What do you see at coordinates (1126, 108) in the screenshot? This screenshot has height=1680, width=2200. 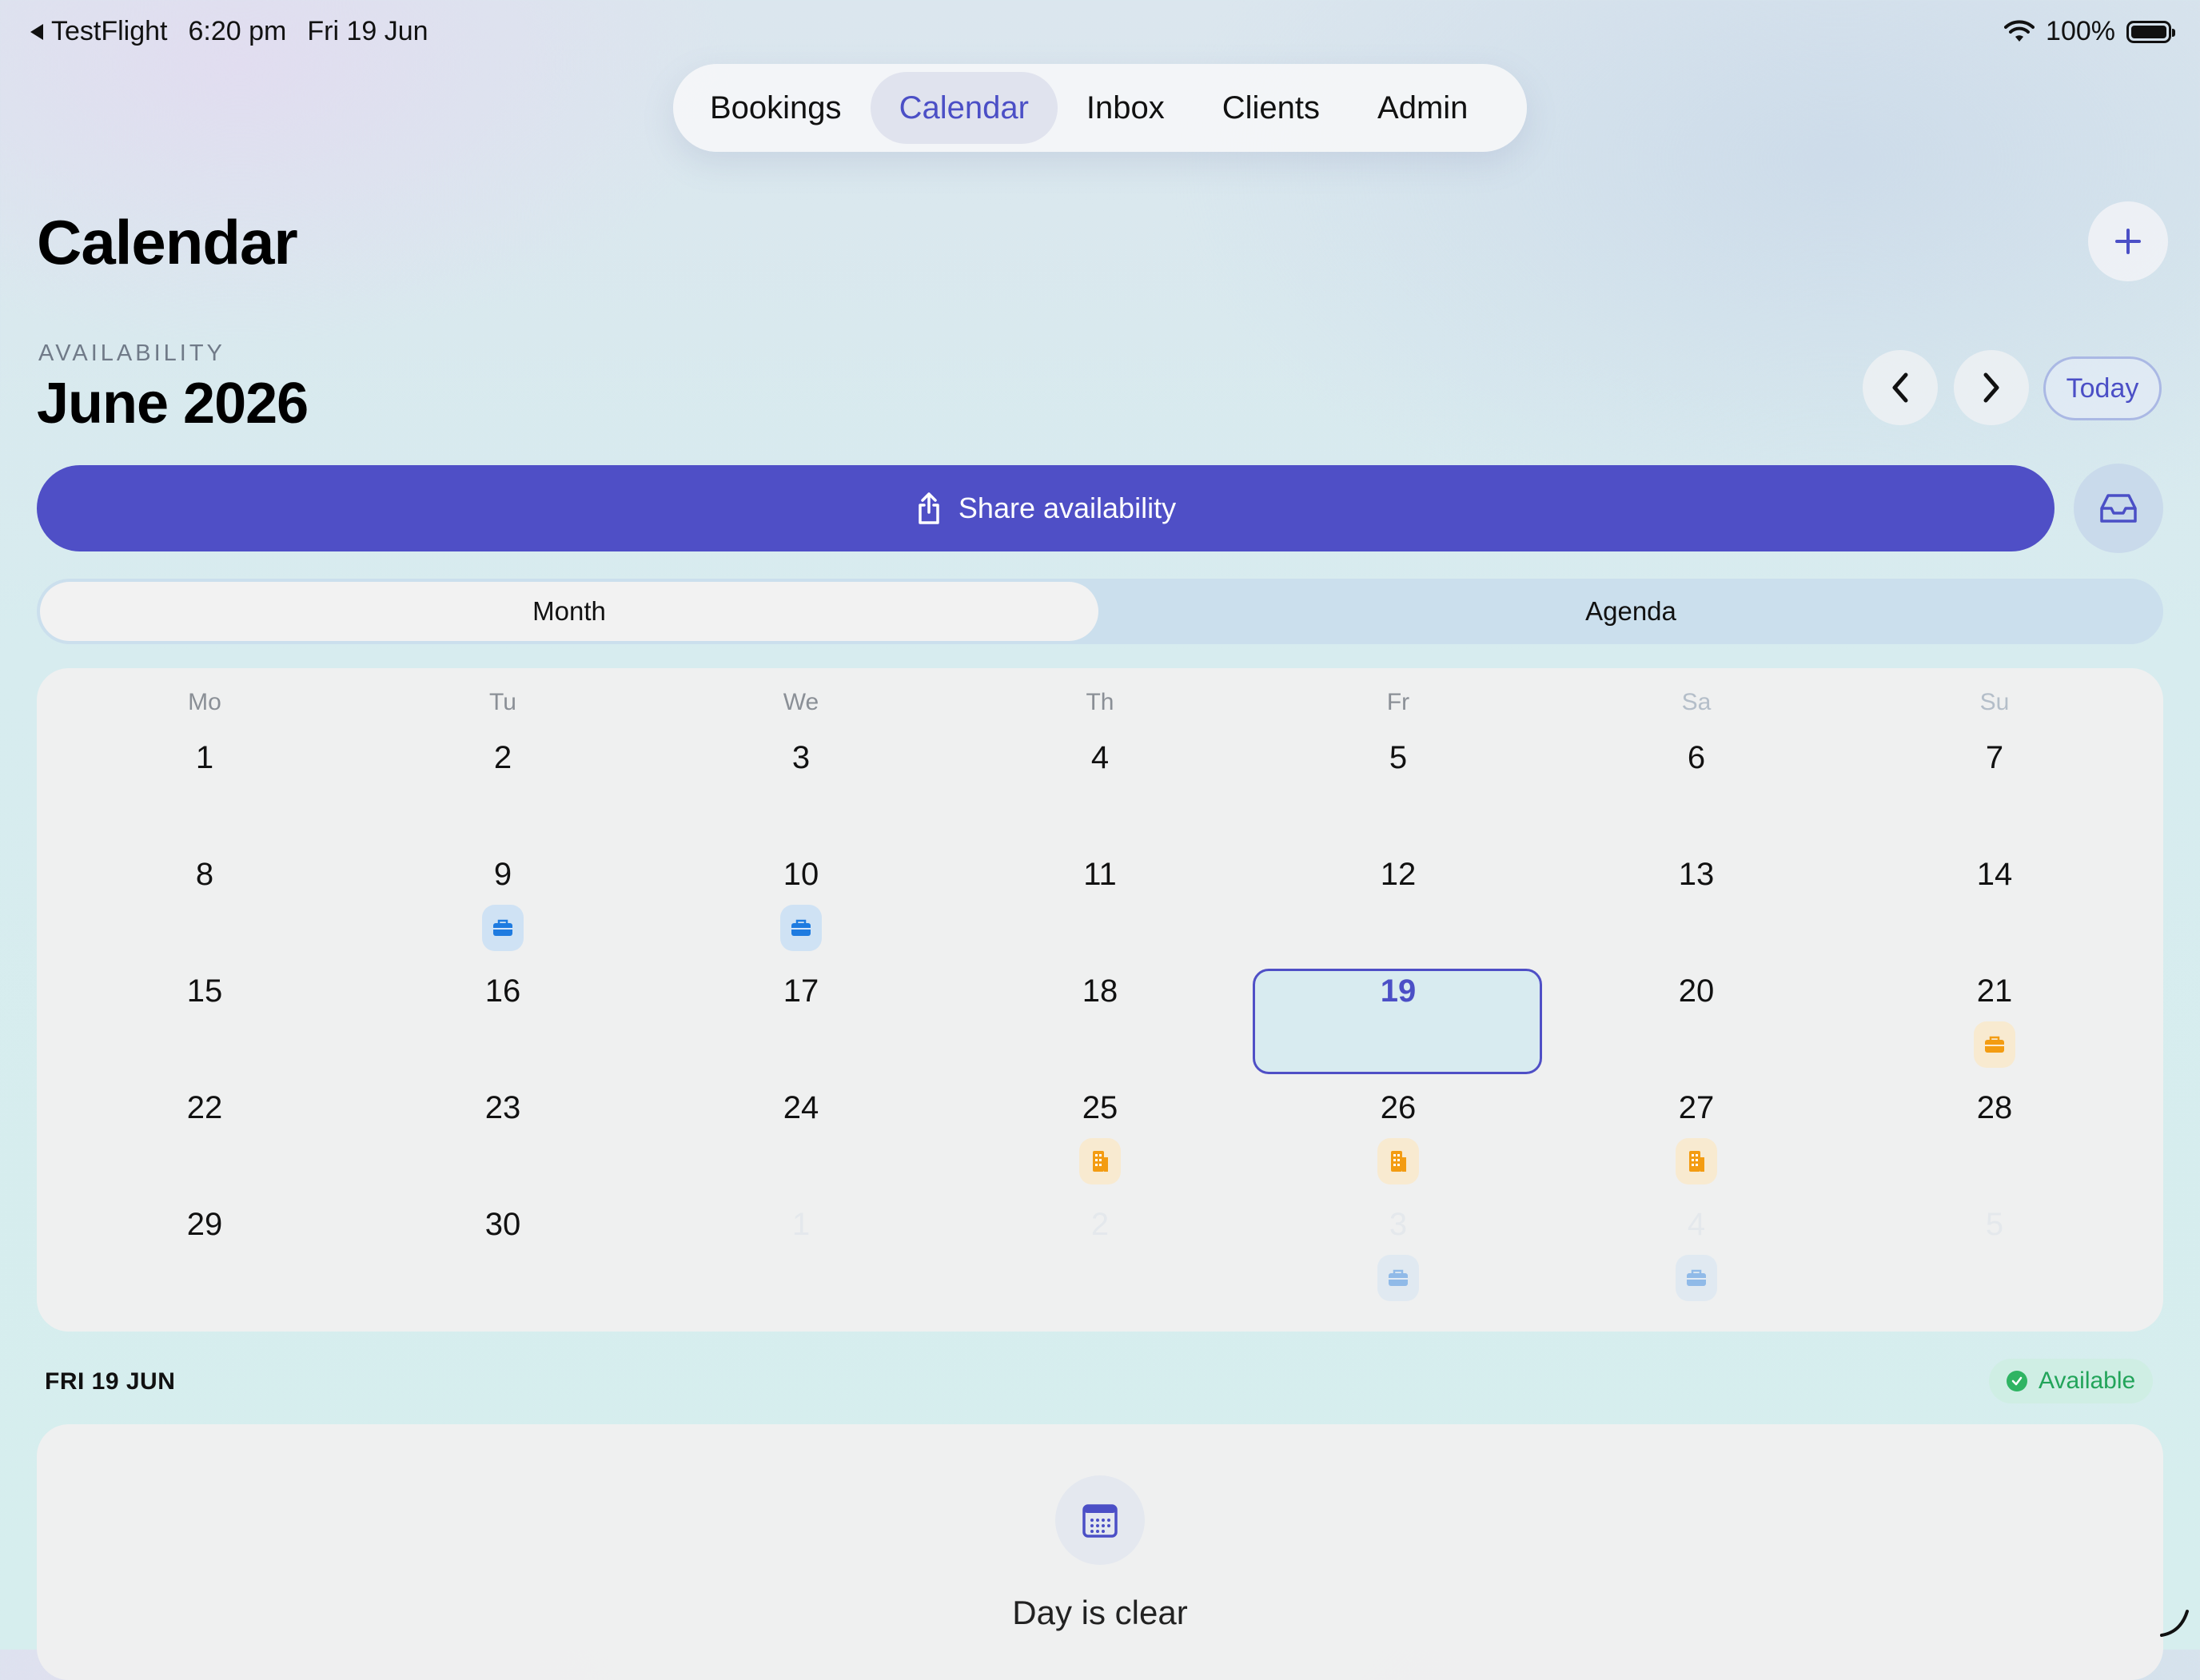 I see `tab-inbox: Inbox` at bounding box center [1126, 108].